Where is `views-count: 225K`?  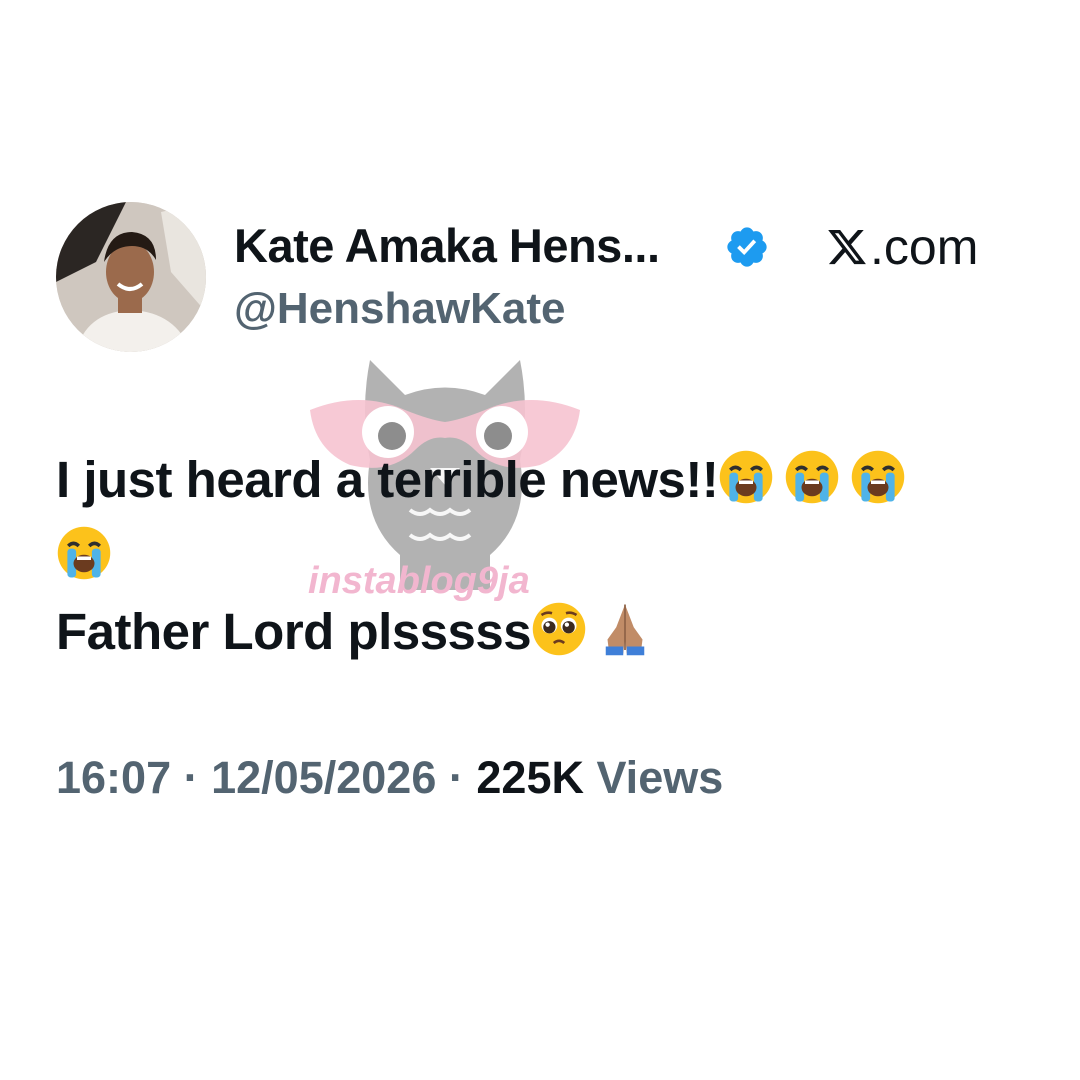
views-count: 225K is located at coordinates (530, 777).